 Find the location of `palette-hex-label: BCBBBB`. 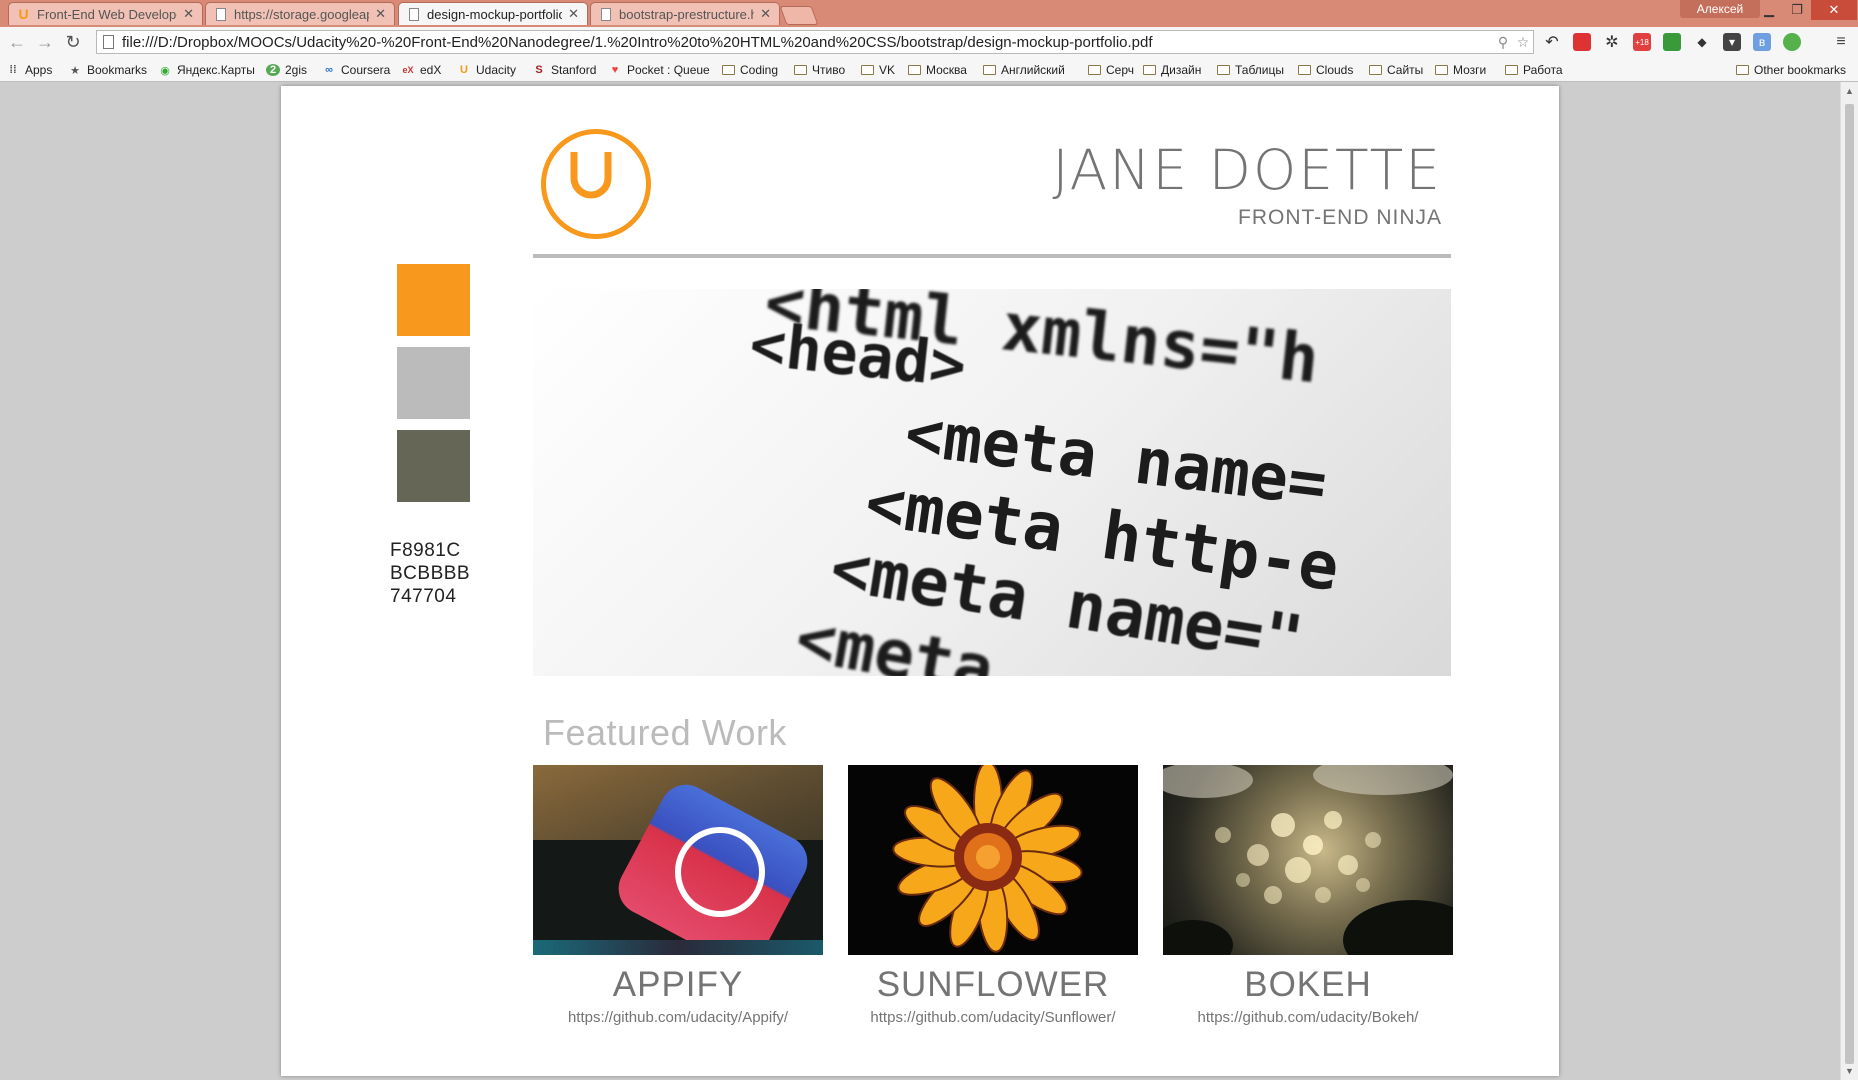

palette-hex-label: BCBBBB is located at coordinates (430, 573).